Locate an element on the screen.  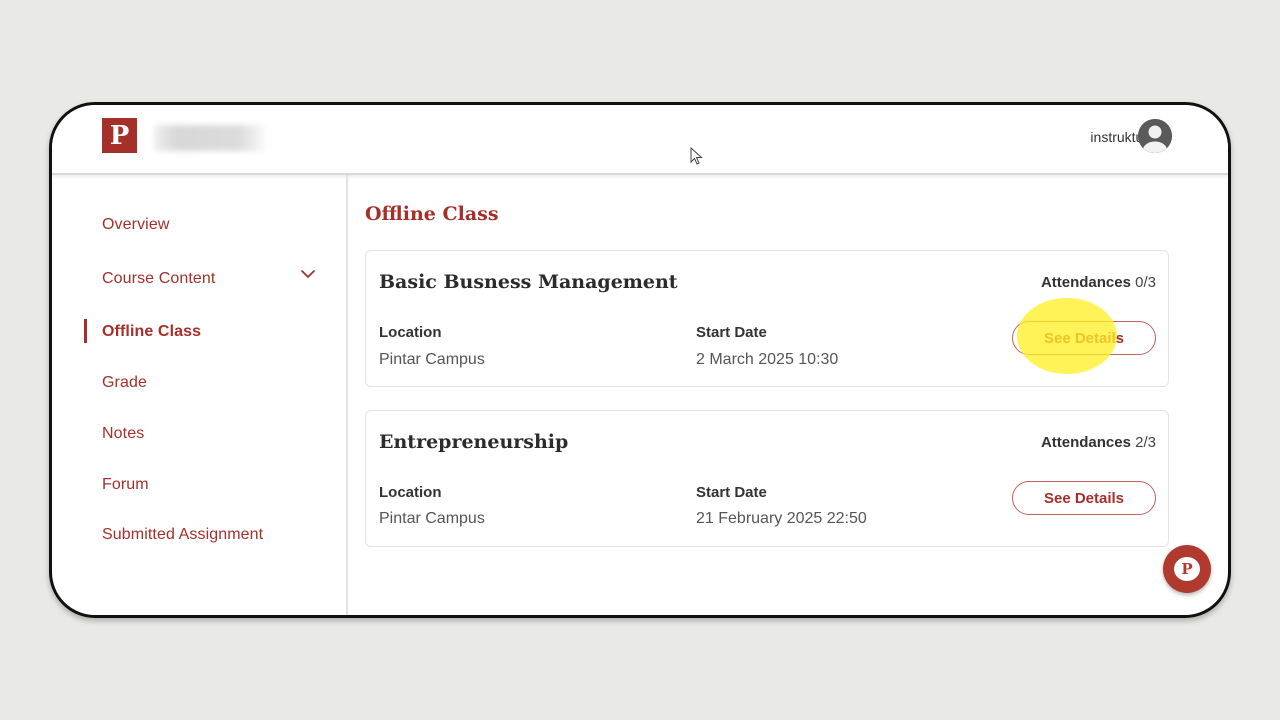
class-title: Basic Busness Management is located at coordinates (528, 282).